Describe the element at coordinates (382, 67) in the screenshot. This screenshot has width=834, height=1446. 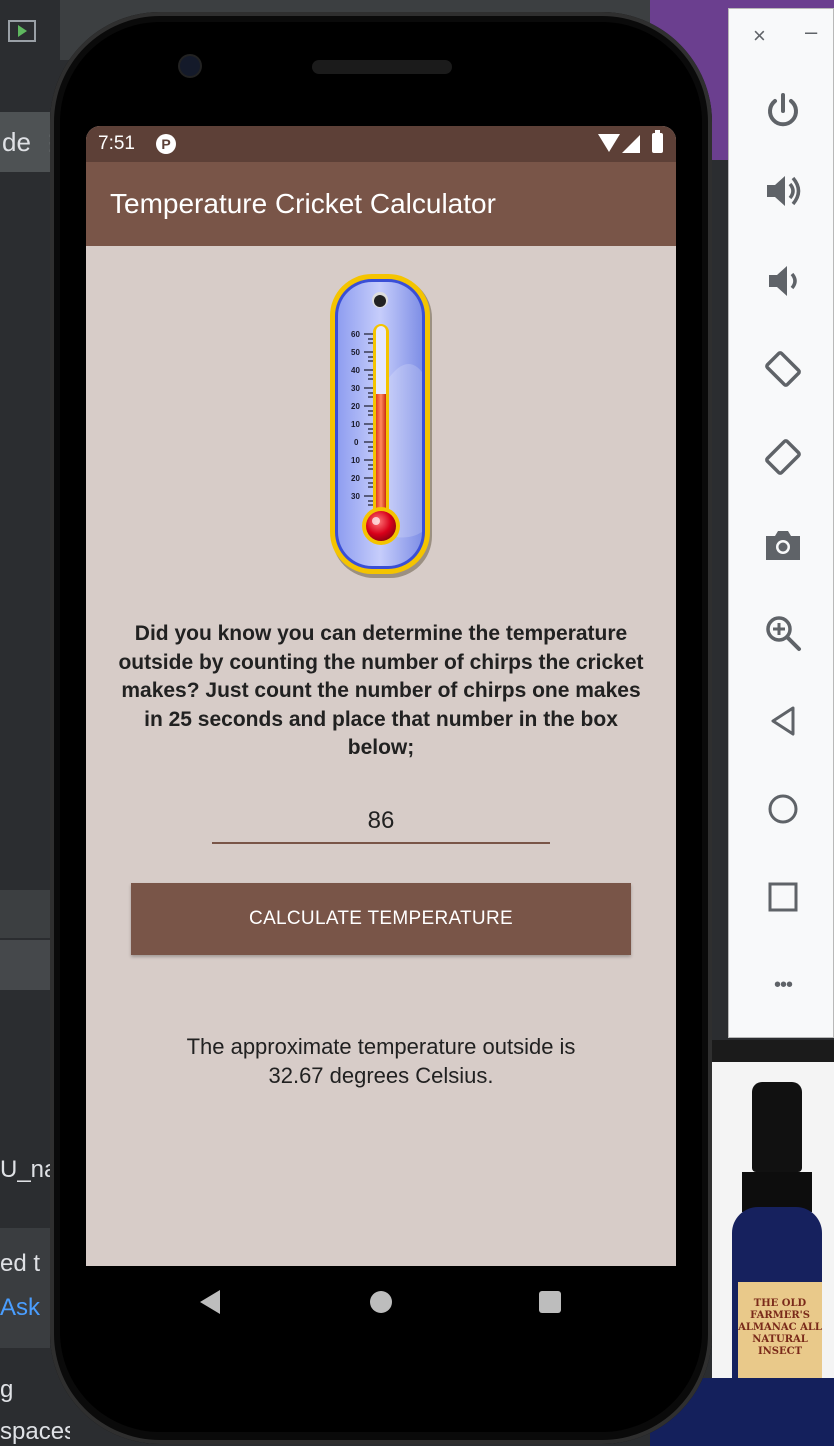
I see `earpiece-speaker` at that location.